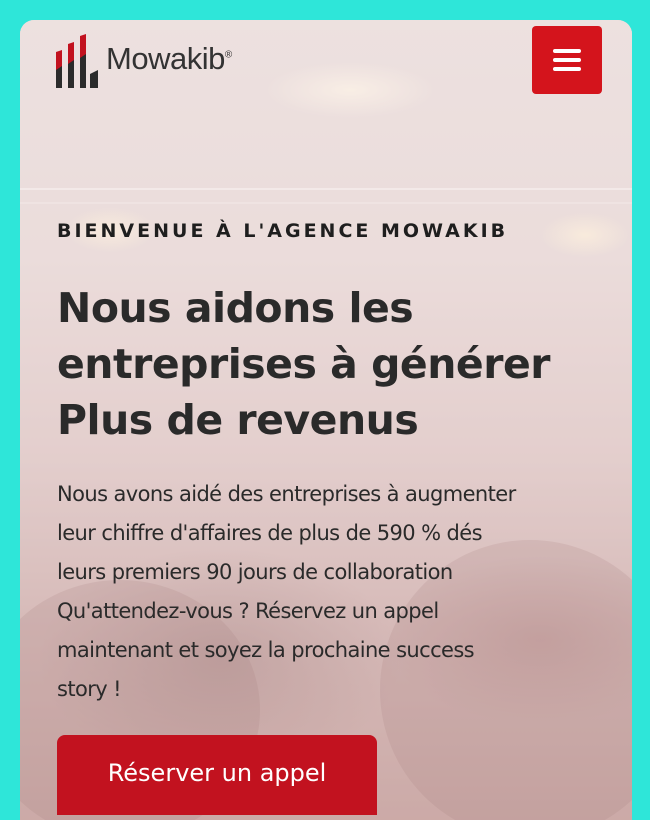  I want to click on hero-eyebrow: BIENVENUE À L'AGENCE MOWAKIB, so click(283, 231).